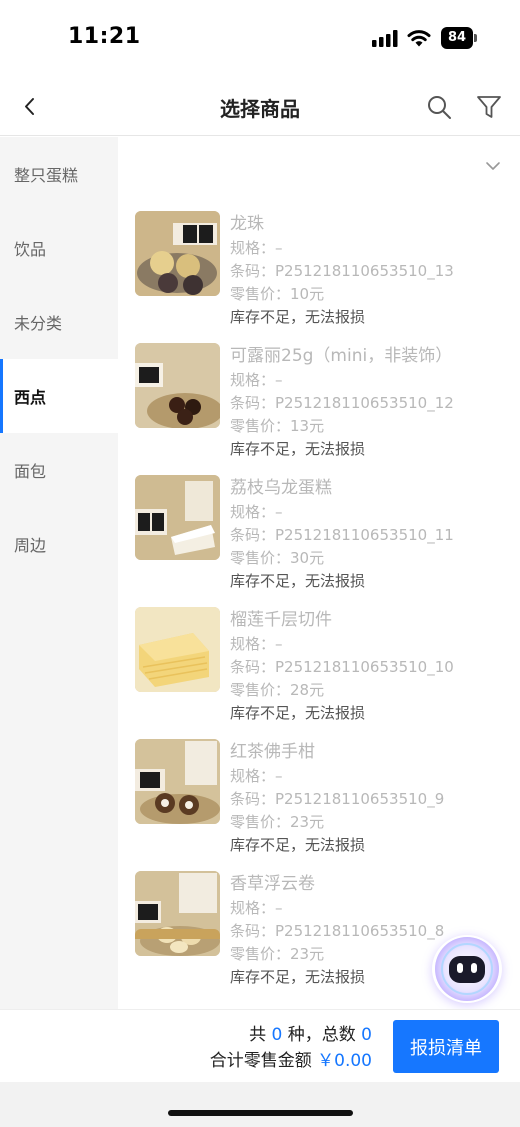 This screenshot has height=1127, width=520. What do you see at coordinates (260, 39) in the screenshot?
I see `status-bar: 11:21 84` at bounding box center [260, 39].